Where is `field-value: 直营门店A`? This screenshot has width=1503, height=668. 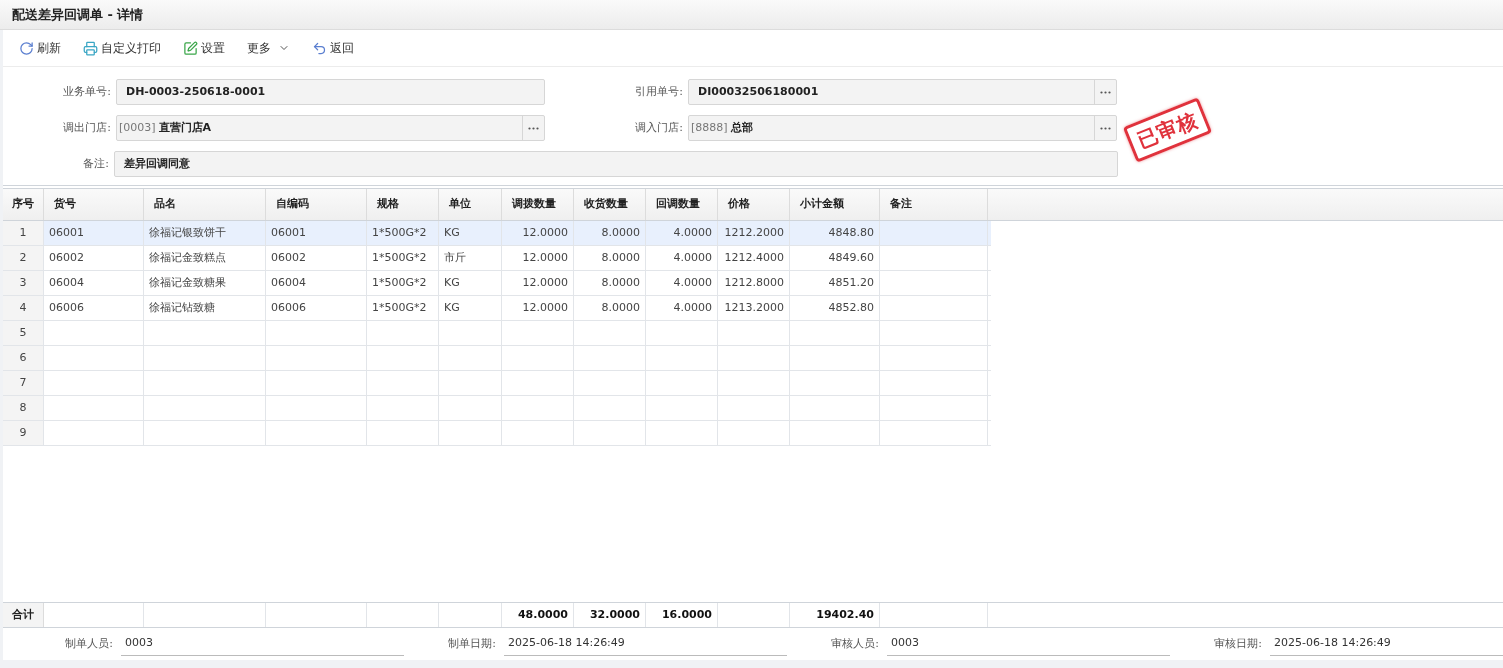 field-value: 直营门店A is located at coordinates (185, 127).